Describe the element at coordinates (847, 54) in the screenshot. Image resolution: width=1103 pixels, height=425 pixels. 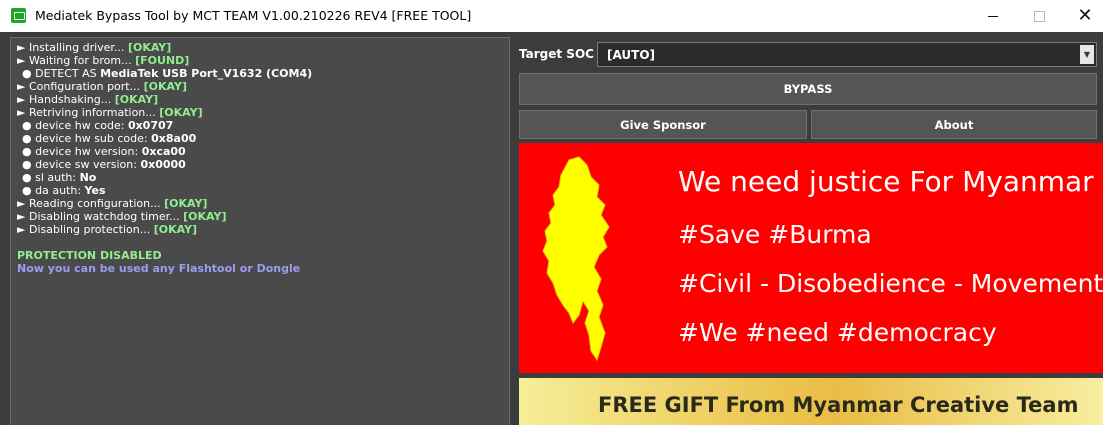
I see `target-soc-select: [AUTO] ▼` at that location.